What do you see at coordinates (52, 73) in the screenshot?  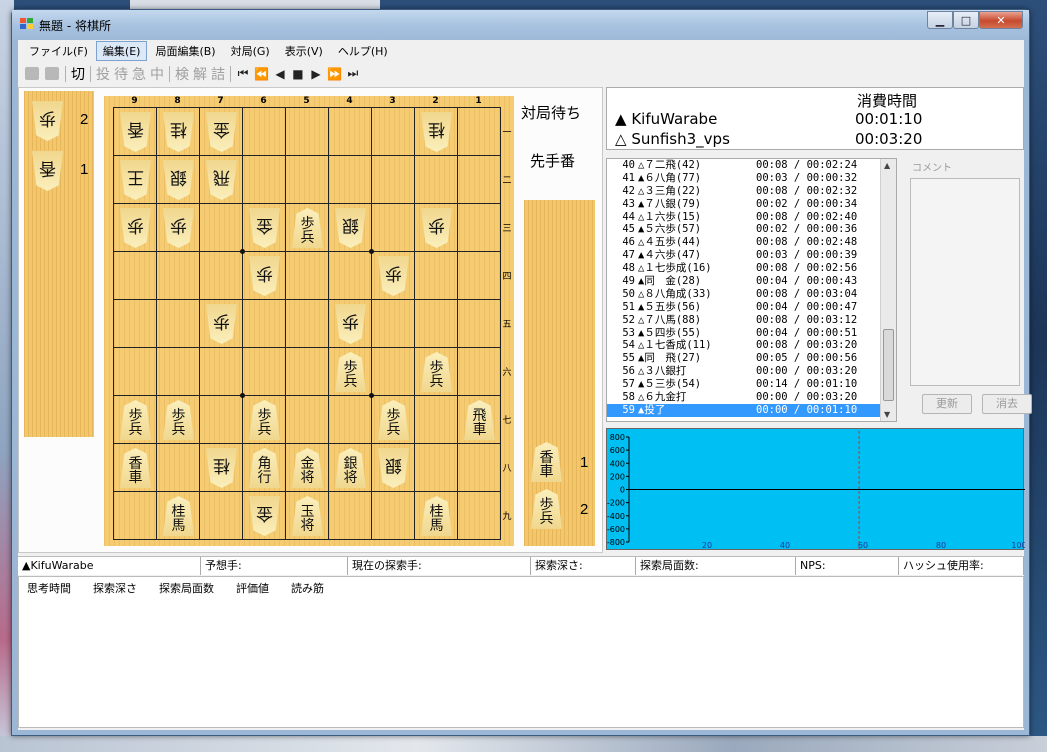 I see `open-icon` at bounding box center [52, 73].